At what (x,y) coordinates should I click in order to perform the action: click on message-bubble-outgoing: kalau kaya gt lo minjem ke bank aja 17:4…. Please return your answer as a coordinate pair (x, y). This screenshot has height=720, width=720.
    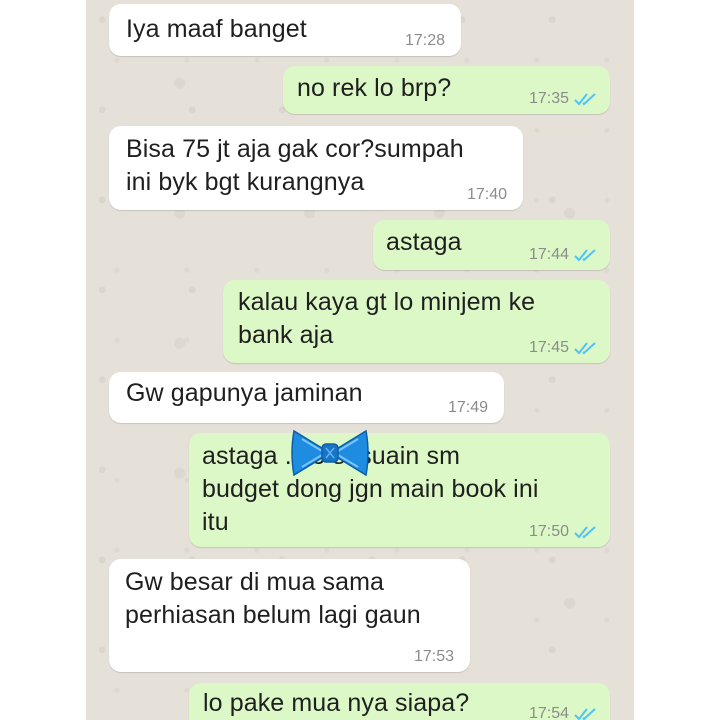
    Looking at the image, I should click on (416, 321).